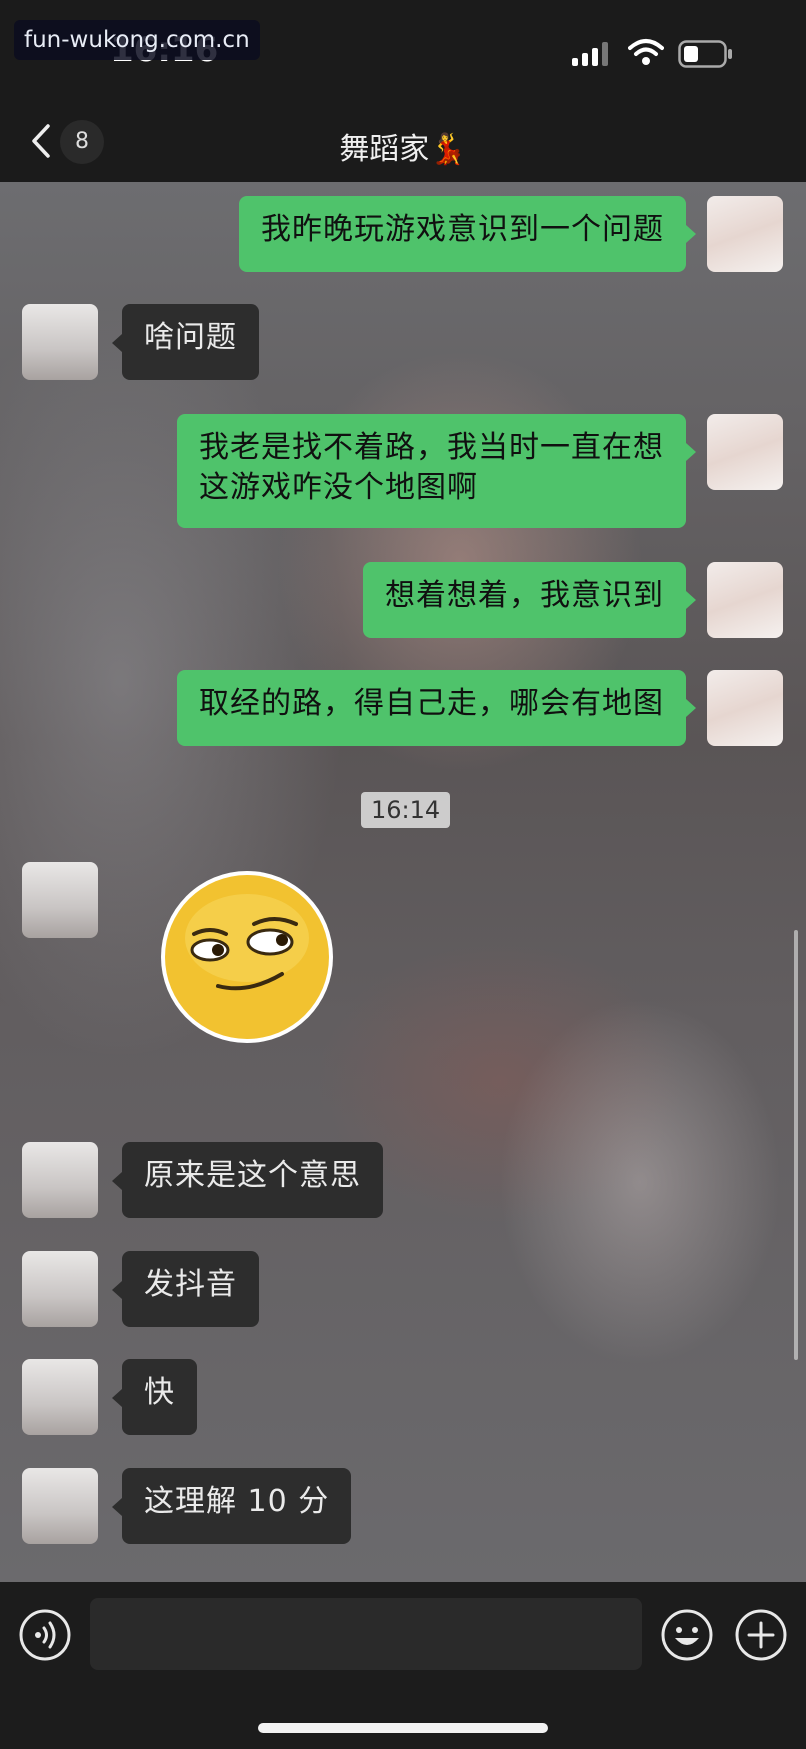  I want to click on watermark: fun-wukong.com.cn, so click(137, 40).